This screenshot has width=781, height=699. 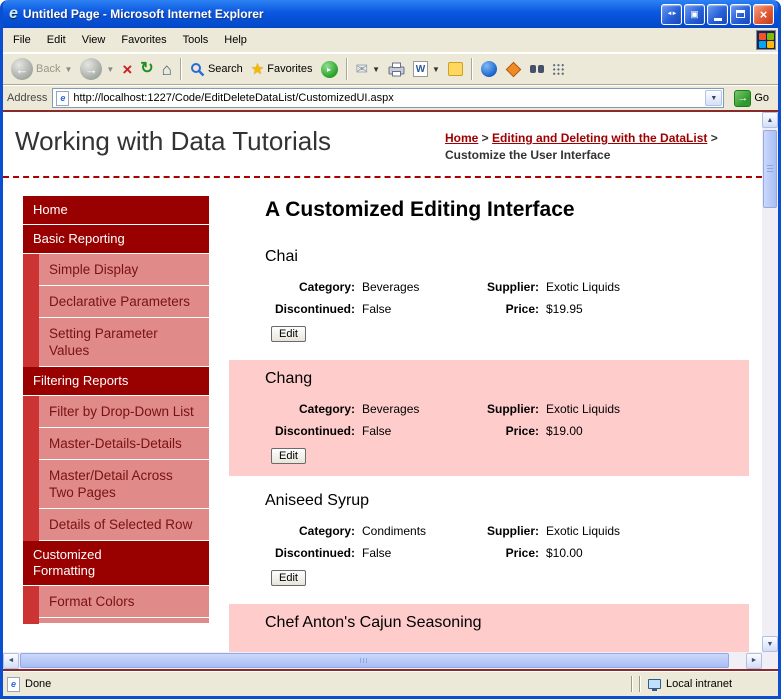 I want to click on maximize-button, so click(x=740, y=14).